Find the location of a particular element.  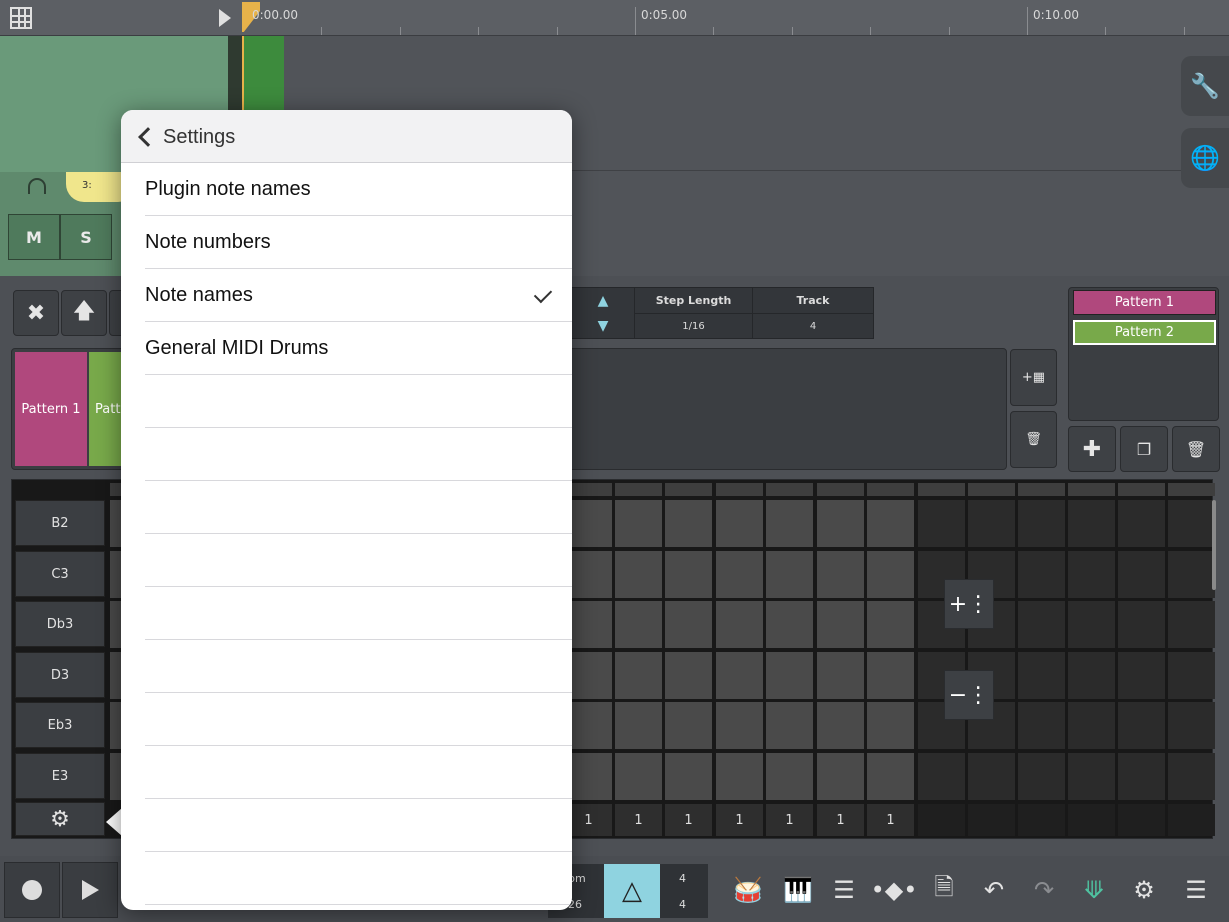

wrench-icon: 🔧 is located at coordinates (1205, 86).